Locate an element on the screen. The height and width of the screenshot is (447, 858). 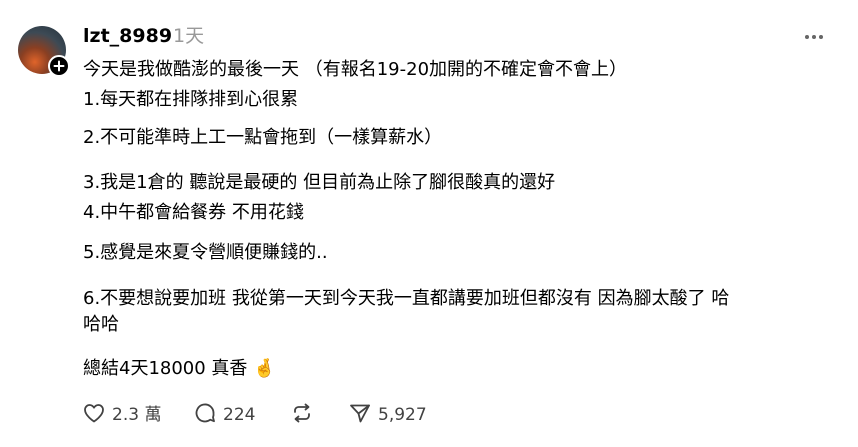
share-count: 5,927 is located at coordinates (402, 415).